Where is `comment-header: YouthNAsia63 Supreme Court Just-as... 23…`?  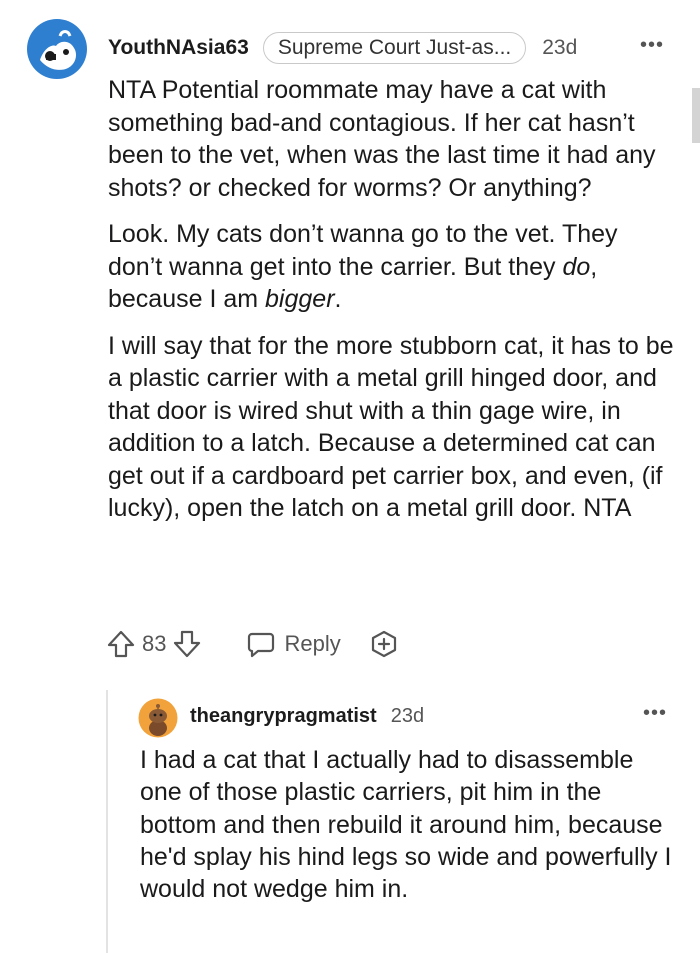
comment-header: YouthNAsia63 Supreme Court Just-as... 23… is located at coordinates (342, 48).